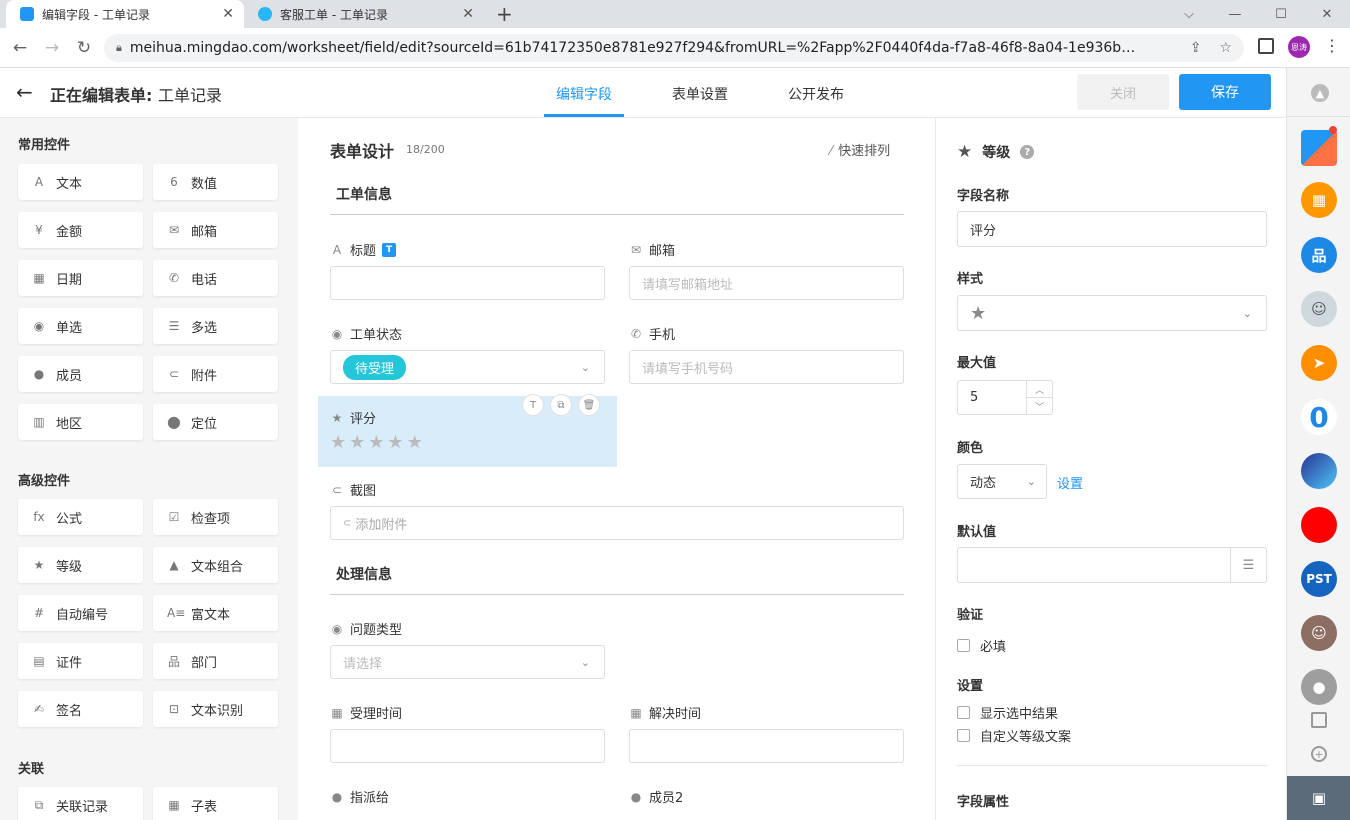 Image resolution: width=1350 pixels, height=820 pixels. I want to click on red-circle-icon, so click(1319, 525).